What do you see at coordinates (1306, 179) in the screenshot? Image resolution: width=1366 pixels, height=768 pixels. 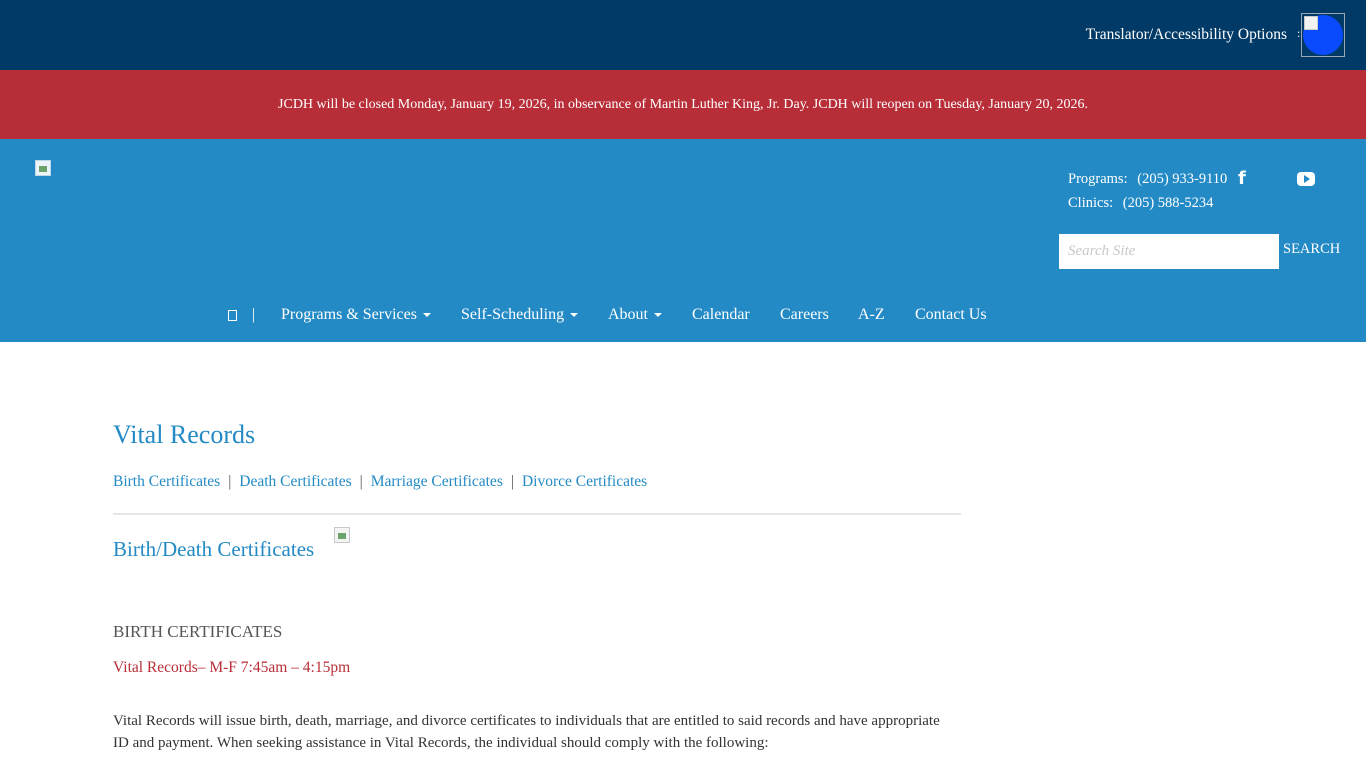 I see `youtube-icon` at bounding box center [1306, 179].